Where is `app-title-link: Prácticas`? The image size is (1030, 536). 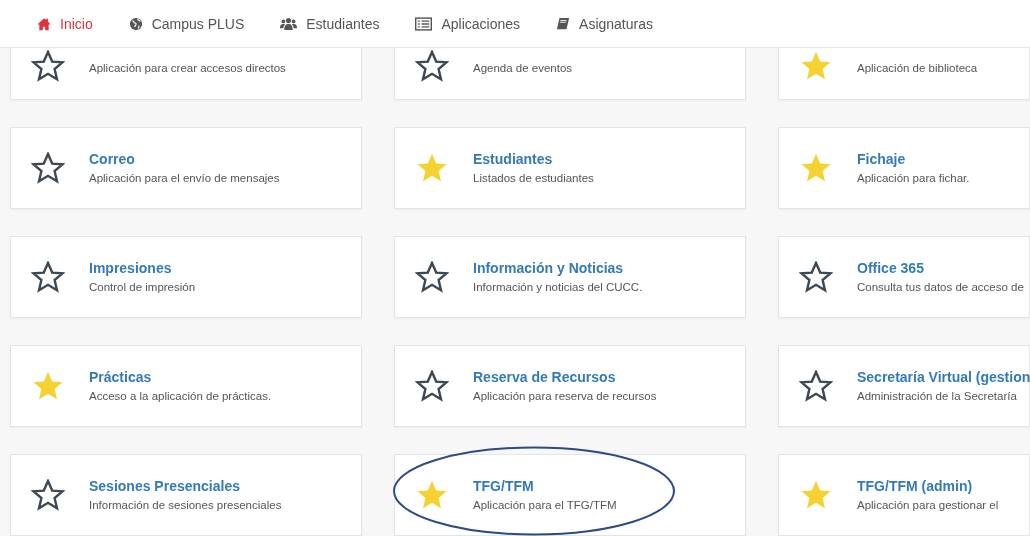 app-title-link: Prácticas is located at coordinates (180, 376).